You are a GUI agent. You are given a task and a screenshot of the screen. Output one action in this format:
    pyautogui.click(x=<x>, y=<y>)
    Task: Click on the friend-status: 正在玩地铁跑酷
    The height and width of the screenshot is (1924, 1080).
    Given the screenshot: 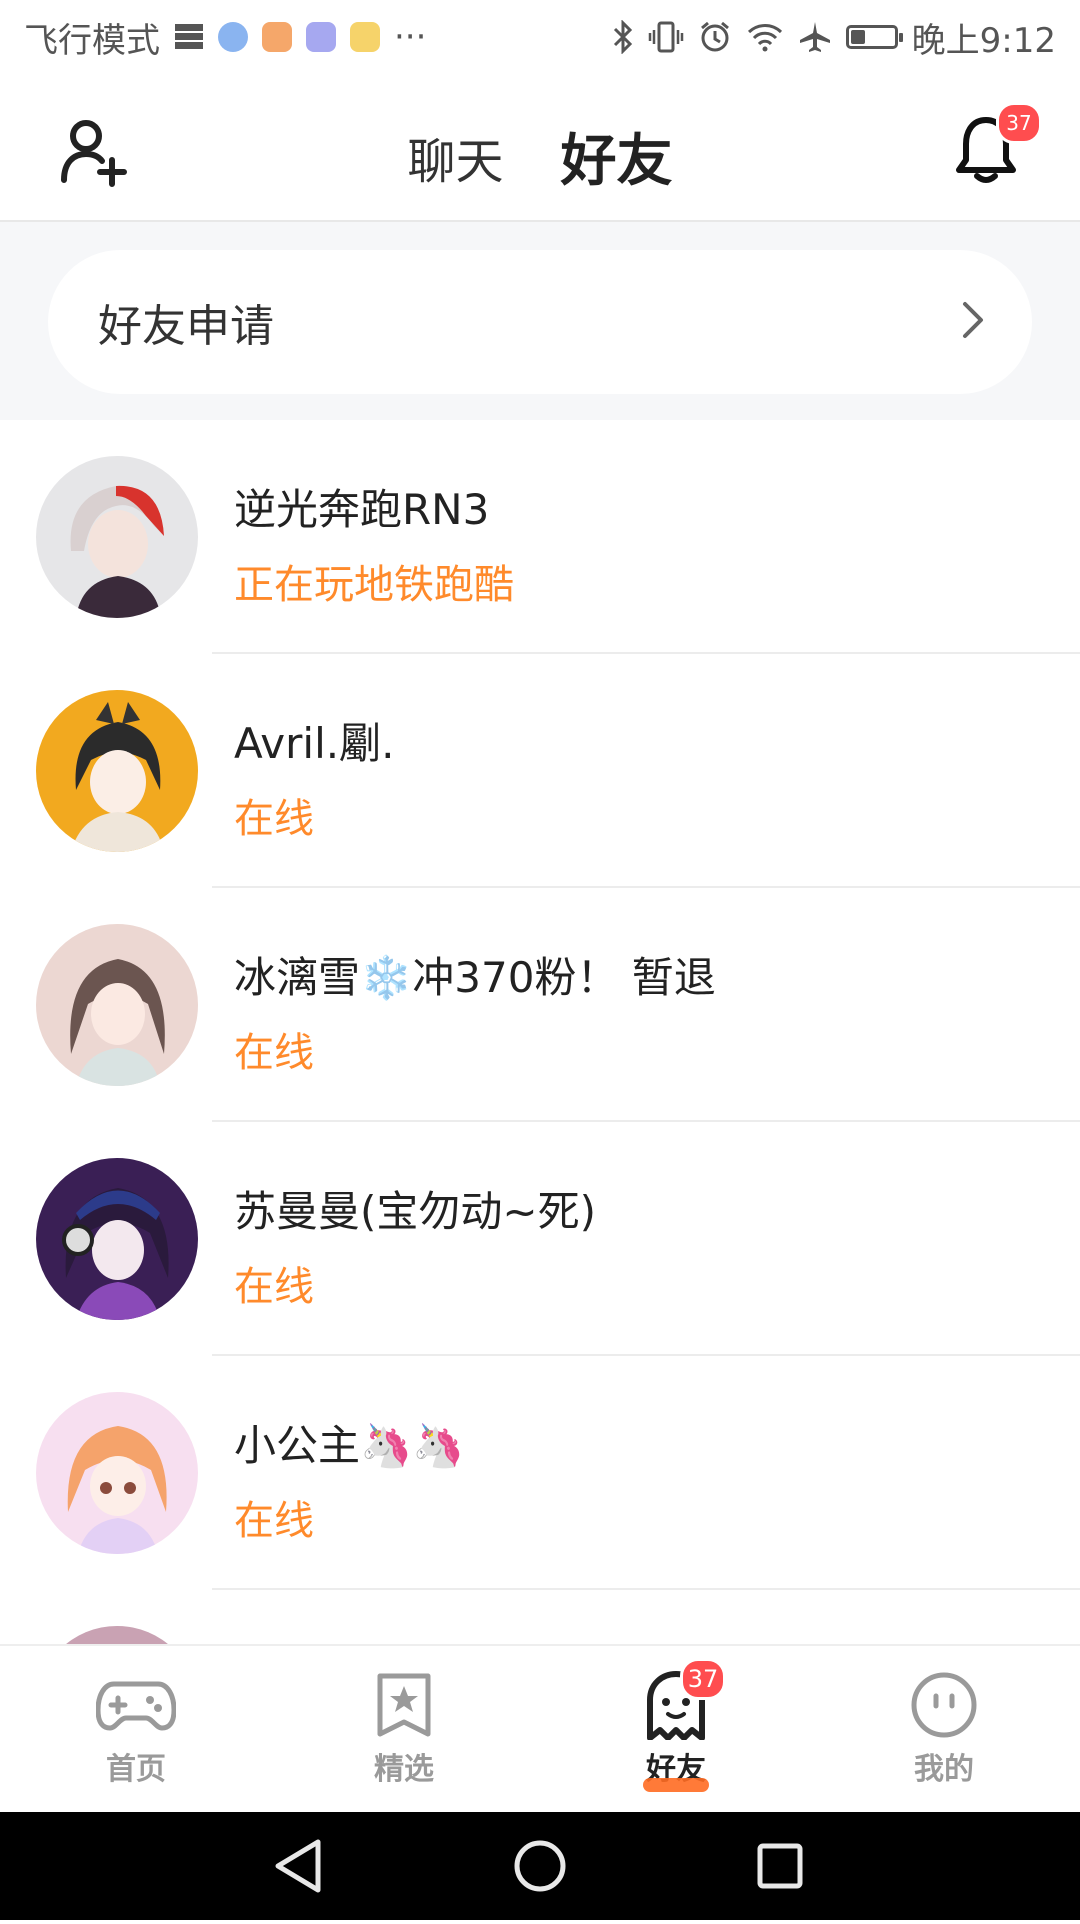 What is the action you would take?
    pyautogui.click(x=374, y=585)
    